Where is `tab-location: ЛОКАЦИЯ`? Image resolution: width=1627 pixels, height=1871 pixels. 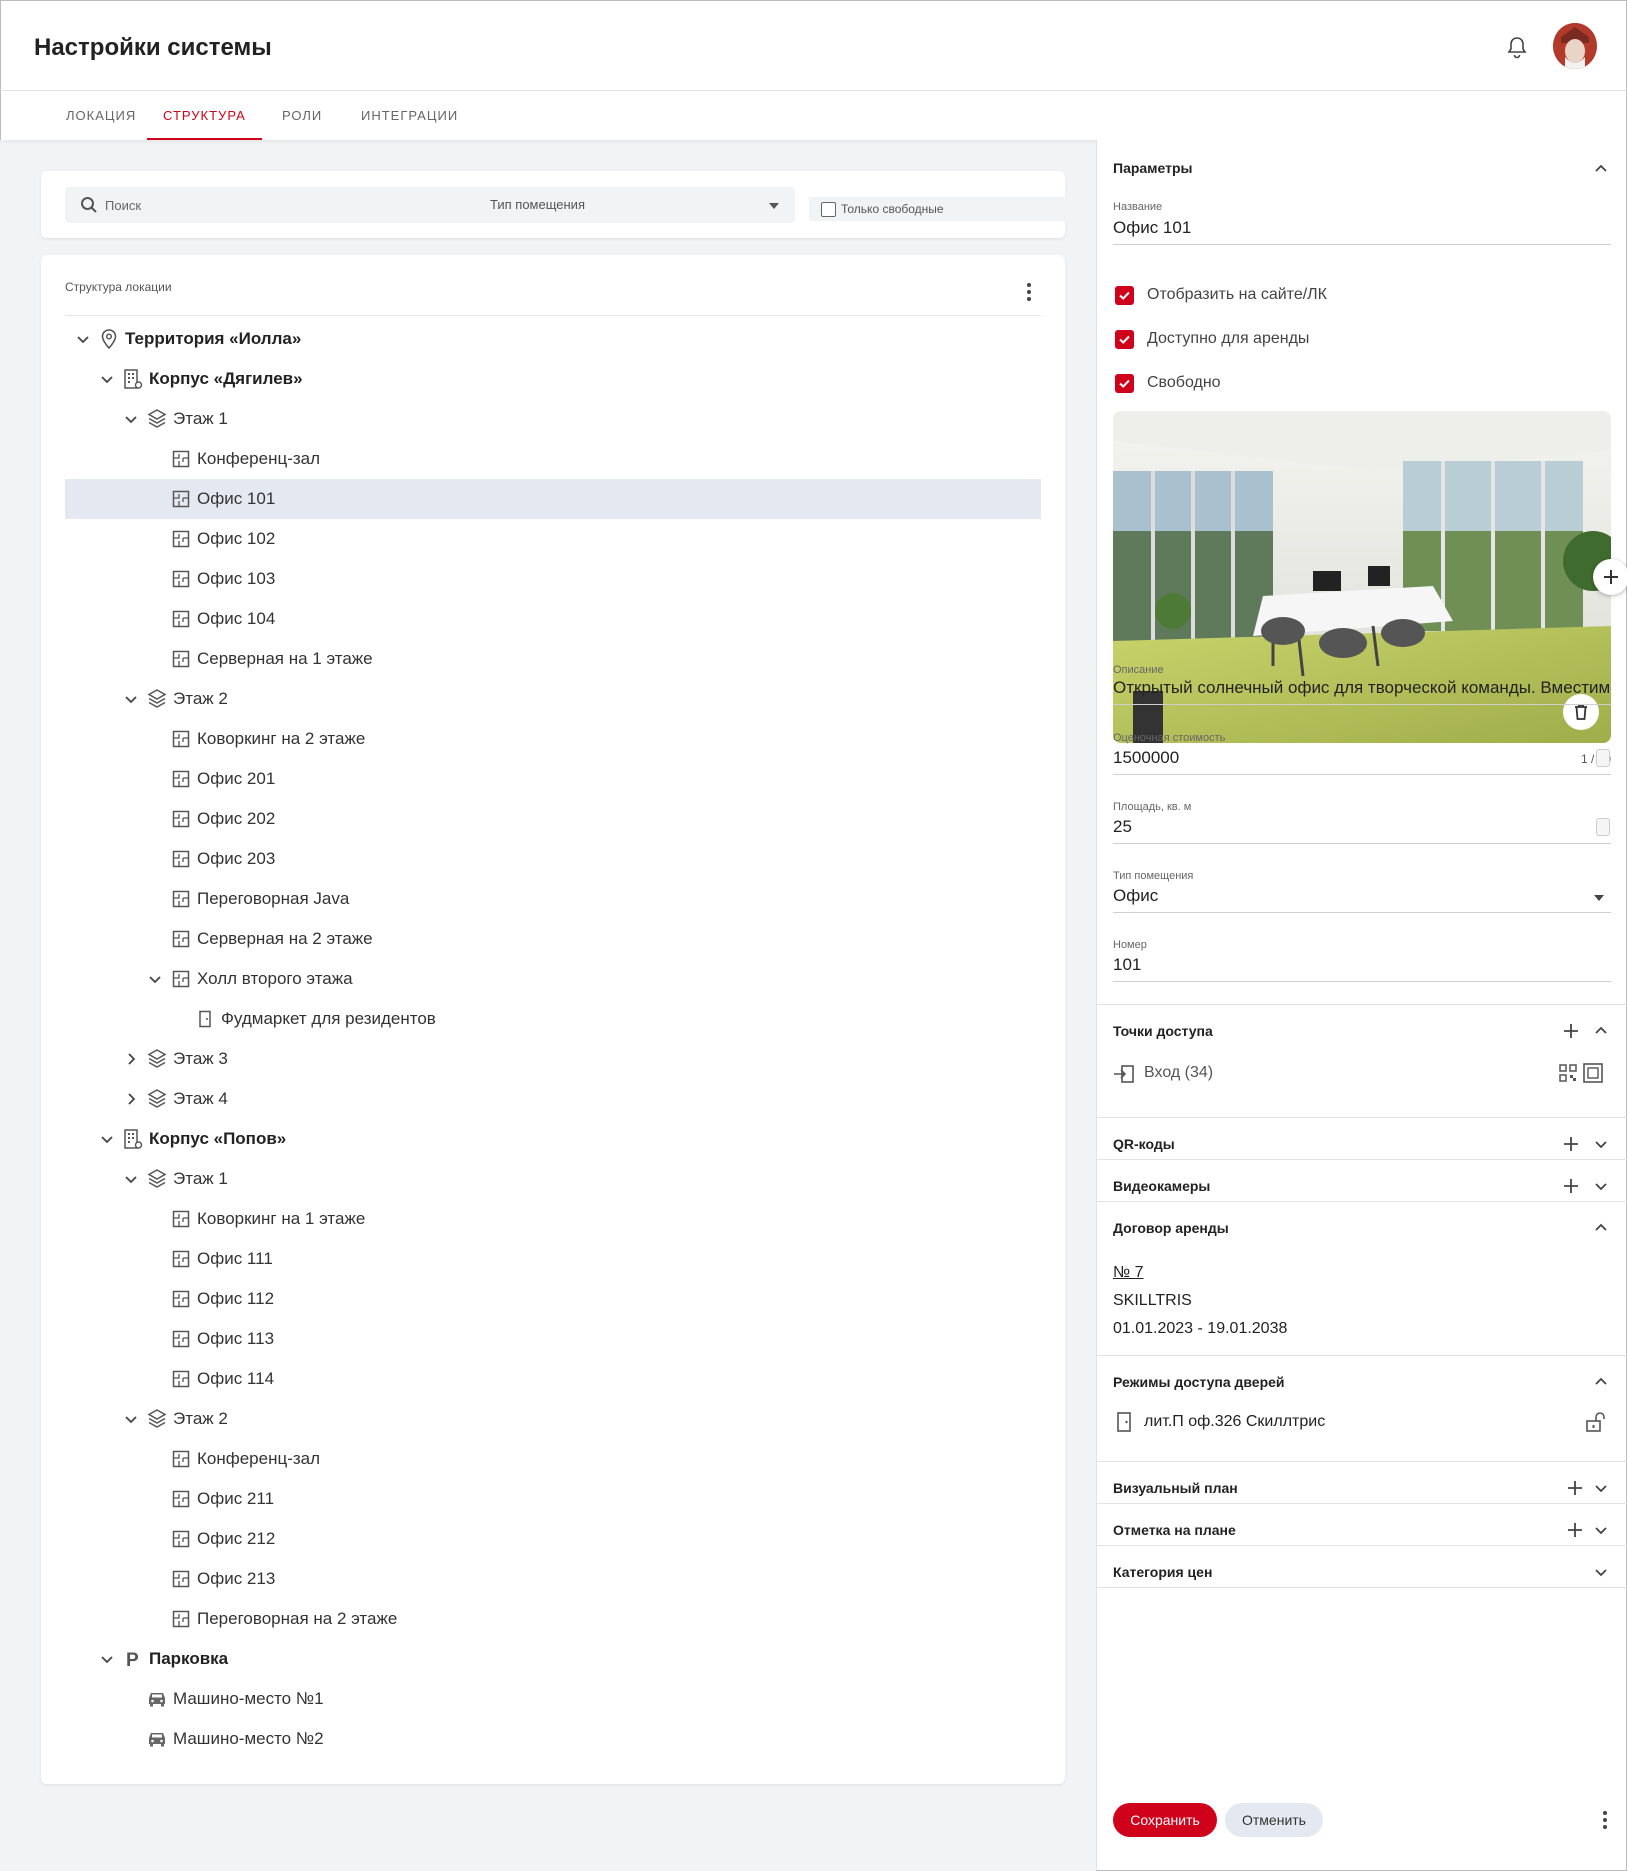
tab-location: ЛОКАЦИЯ is located at coordinates (101, 115).